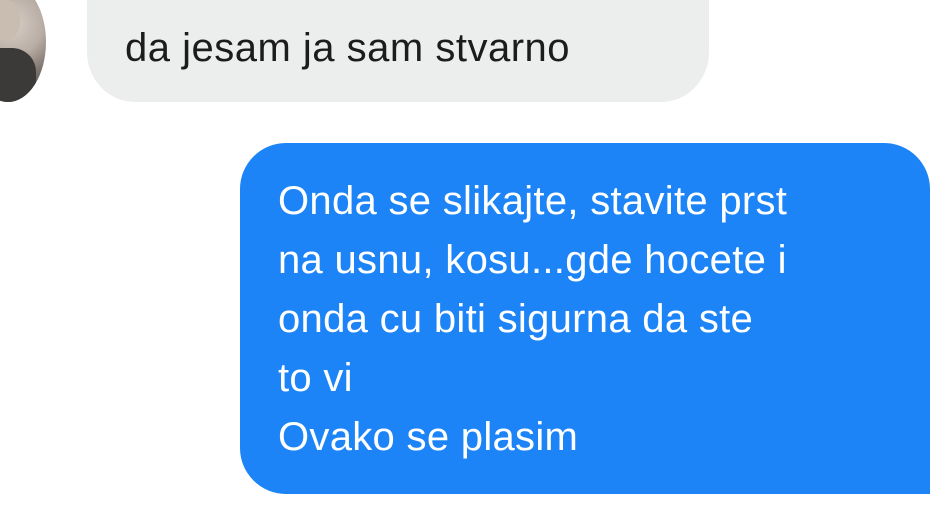  Describe the element at coordinates (10, 20) in the screenshot. I see `avatar-face` at that location.